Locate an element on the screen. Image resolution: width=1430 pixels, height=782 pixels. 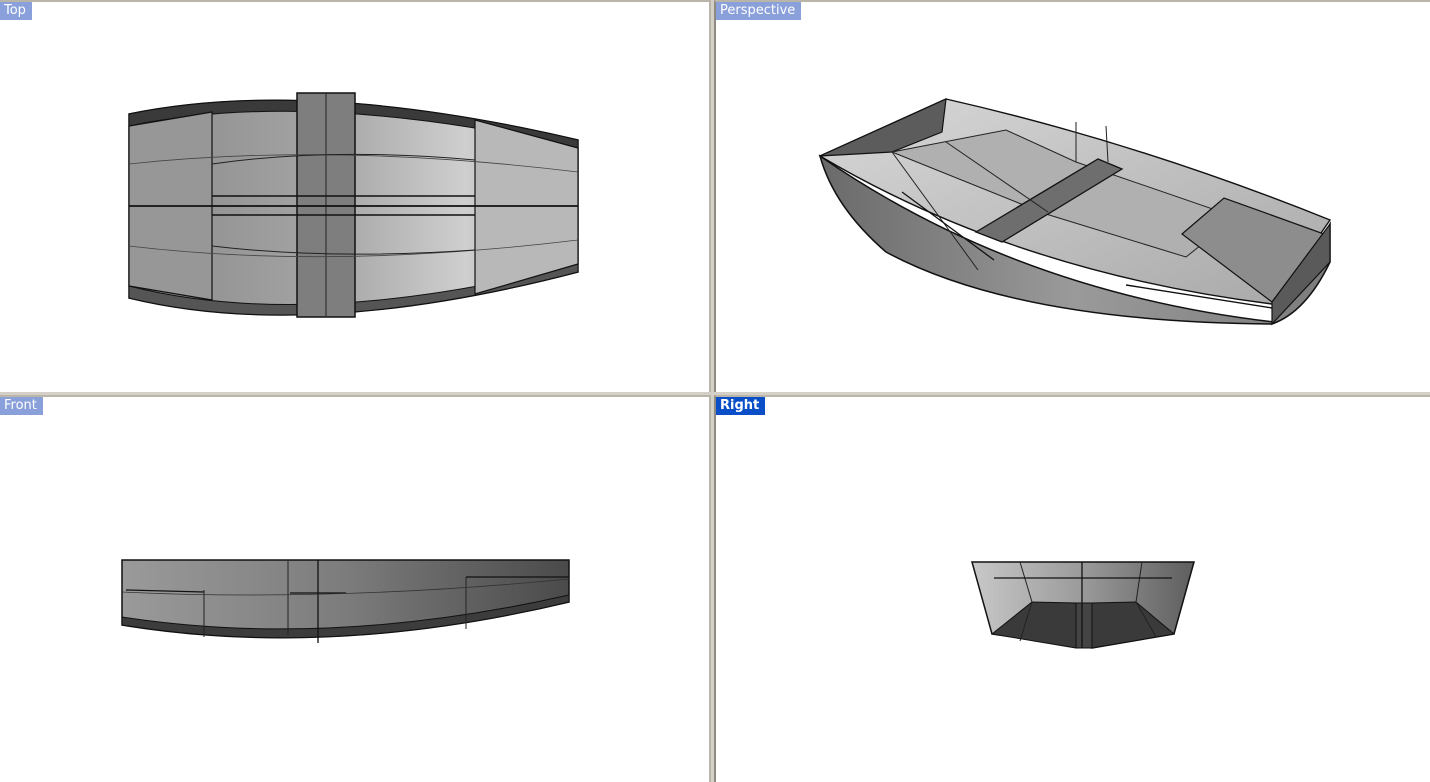
boat-right-view is located at coordinates (1083, 605).